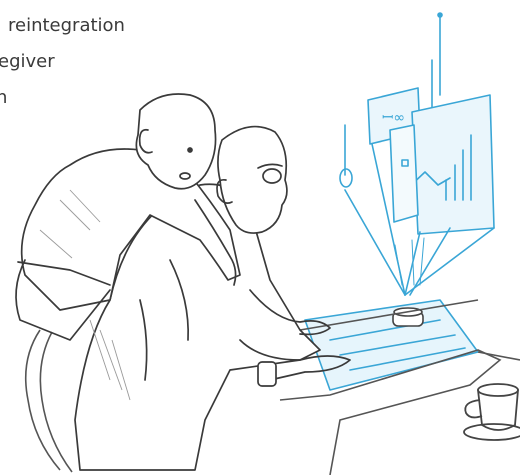 This screenshot has width=520, height=475. What do you see at coordinates (491, 412) in the screenshot?
I see `coffee-cup` at bounding box center [491, 412].